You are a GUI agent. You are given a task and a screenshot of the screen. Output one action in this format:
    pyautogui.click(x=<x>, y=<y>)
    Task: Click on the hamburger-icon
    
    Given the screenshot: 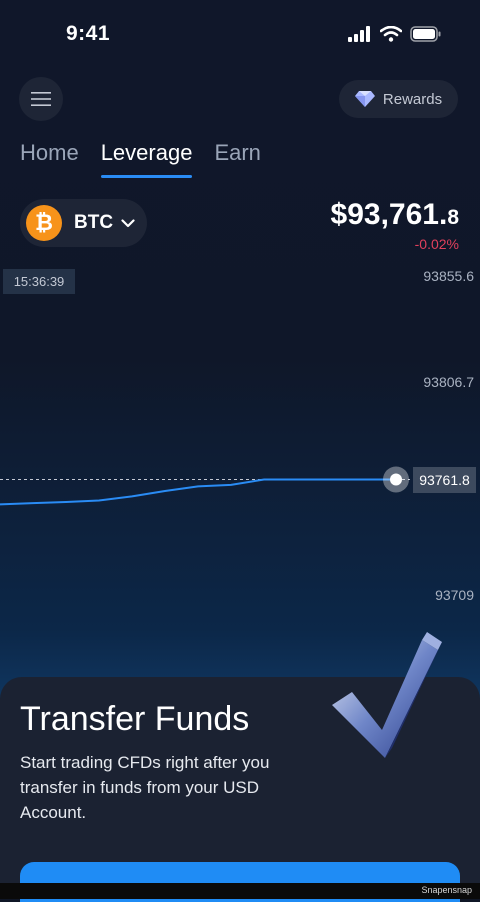 What is the action you would take?
    pyautogui.click(x=41, y=99)
    